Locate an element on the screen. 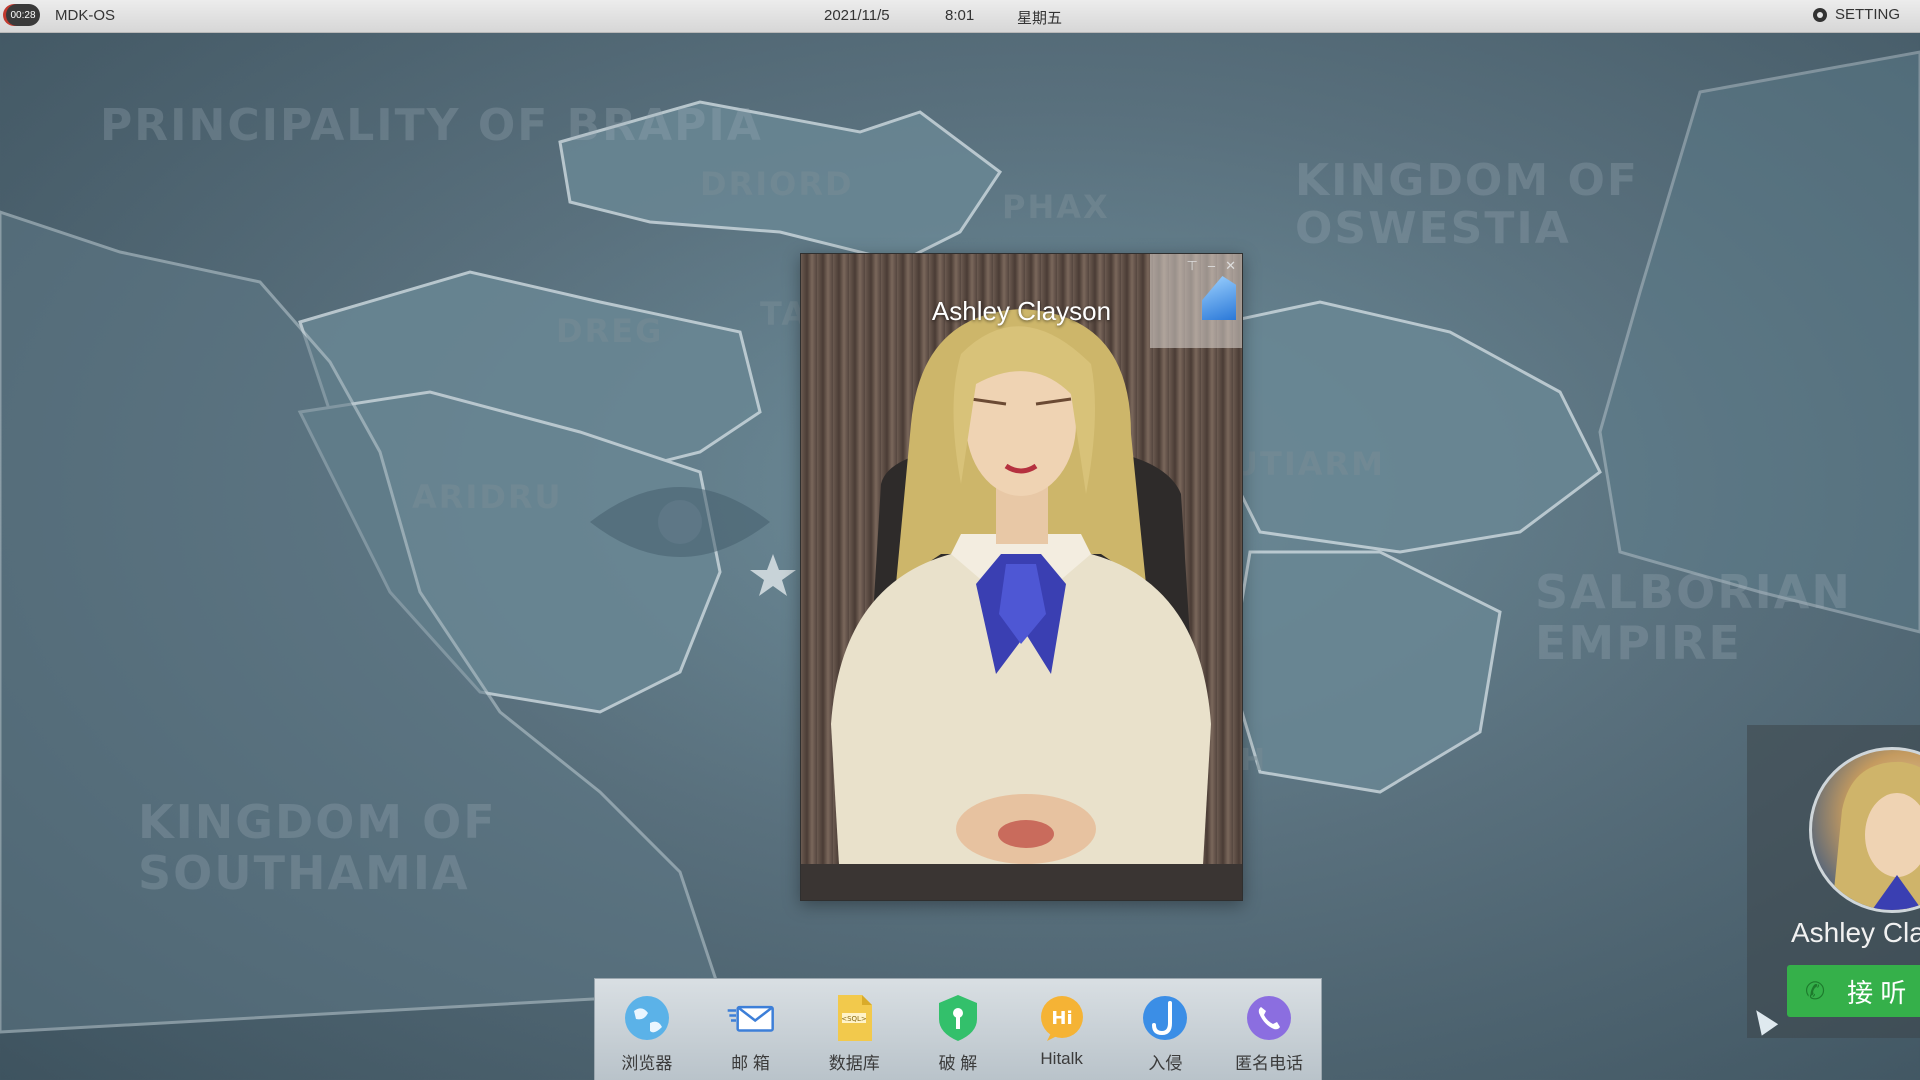 This screenshot has width=1920, height=1080. dock-item-browser: 浏览器 is located at coordinates (647, 1033).